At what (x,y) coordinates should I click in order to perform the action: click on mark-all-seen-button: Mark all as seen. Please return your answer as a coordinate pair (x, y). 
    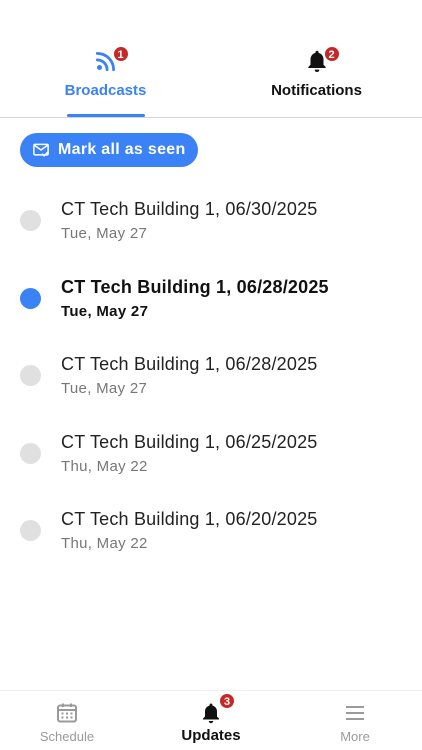
    Looking at the image, I should click on (109, 150).